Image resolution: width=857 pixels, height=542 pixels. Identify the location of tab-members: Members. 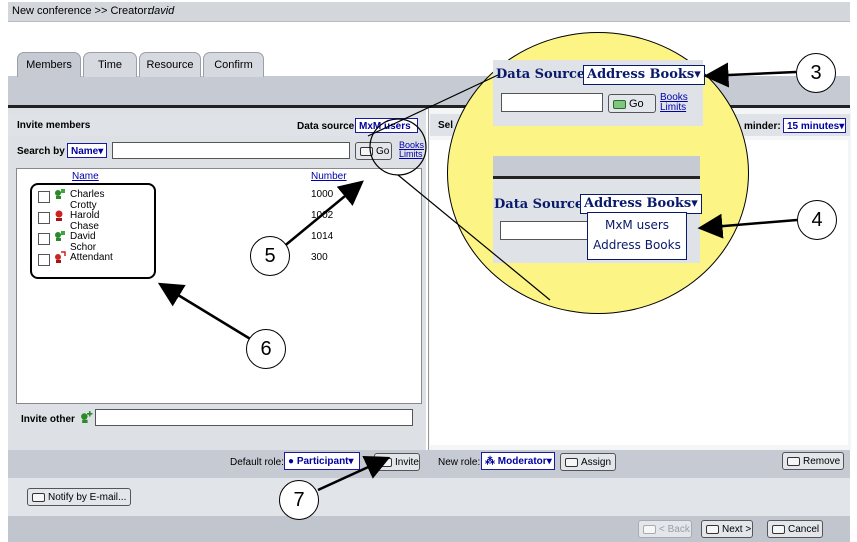
(49, 64).